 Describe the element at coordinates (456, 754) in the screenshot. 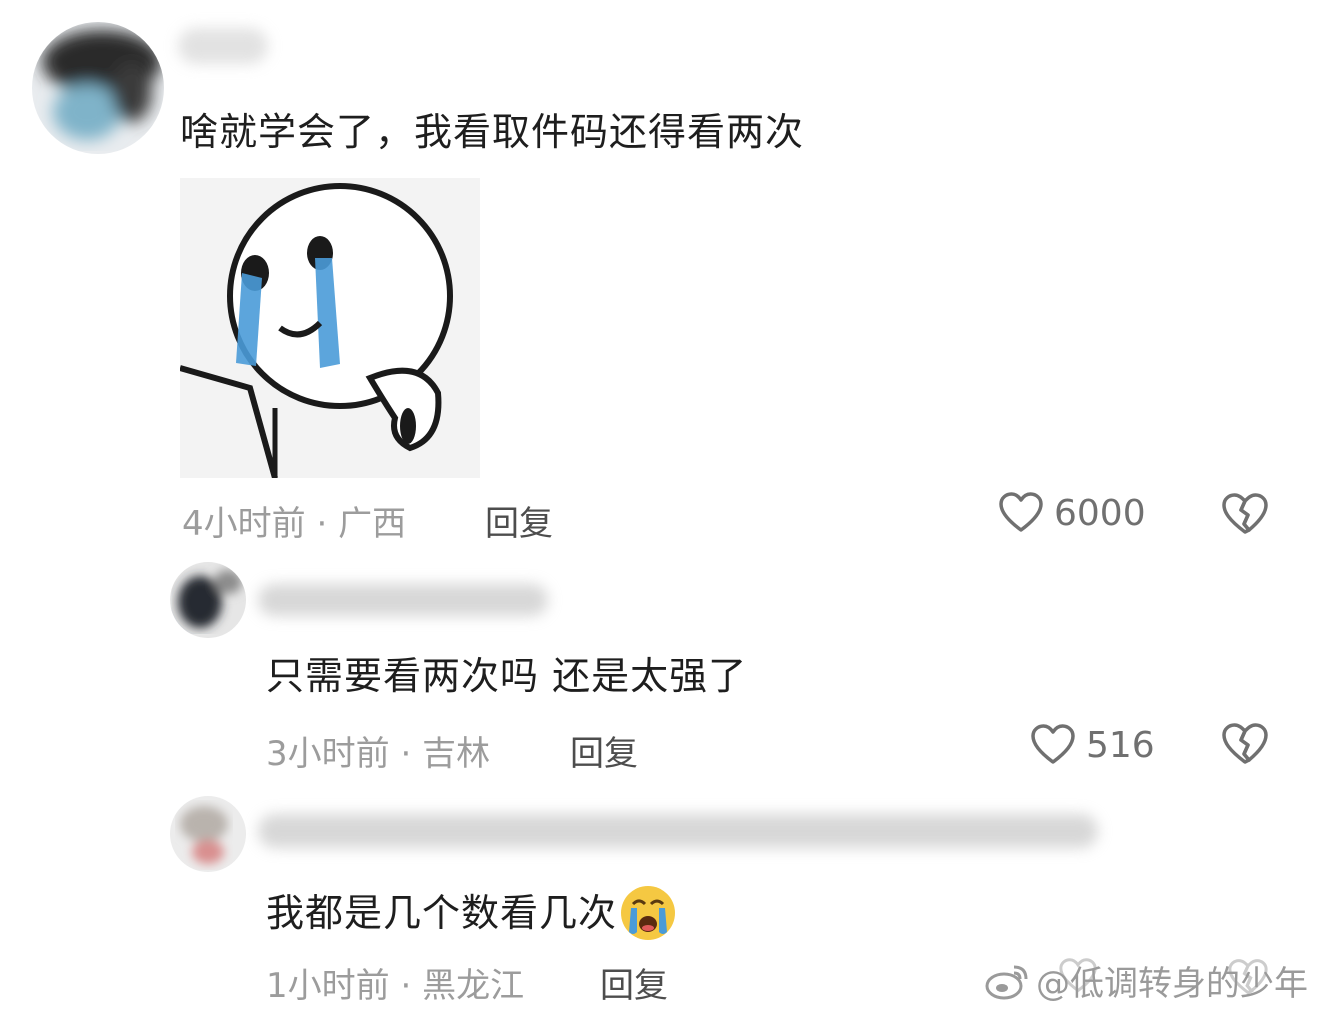

I see `location: 吉林` at that location.